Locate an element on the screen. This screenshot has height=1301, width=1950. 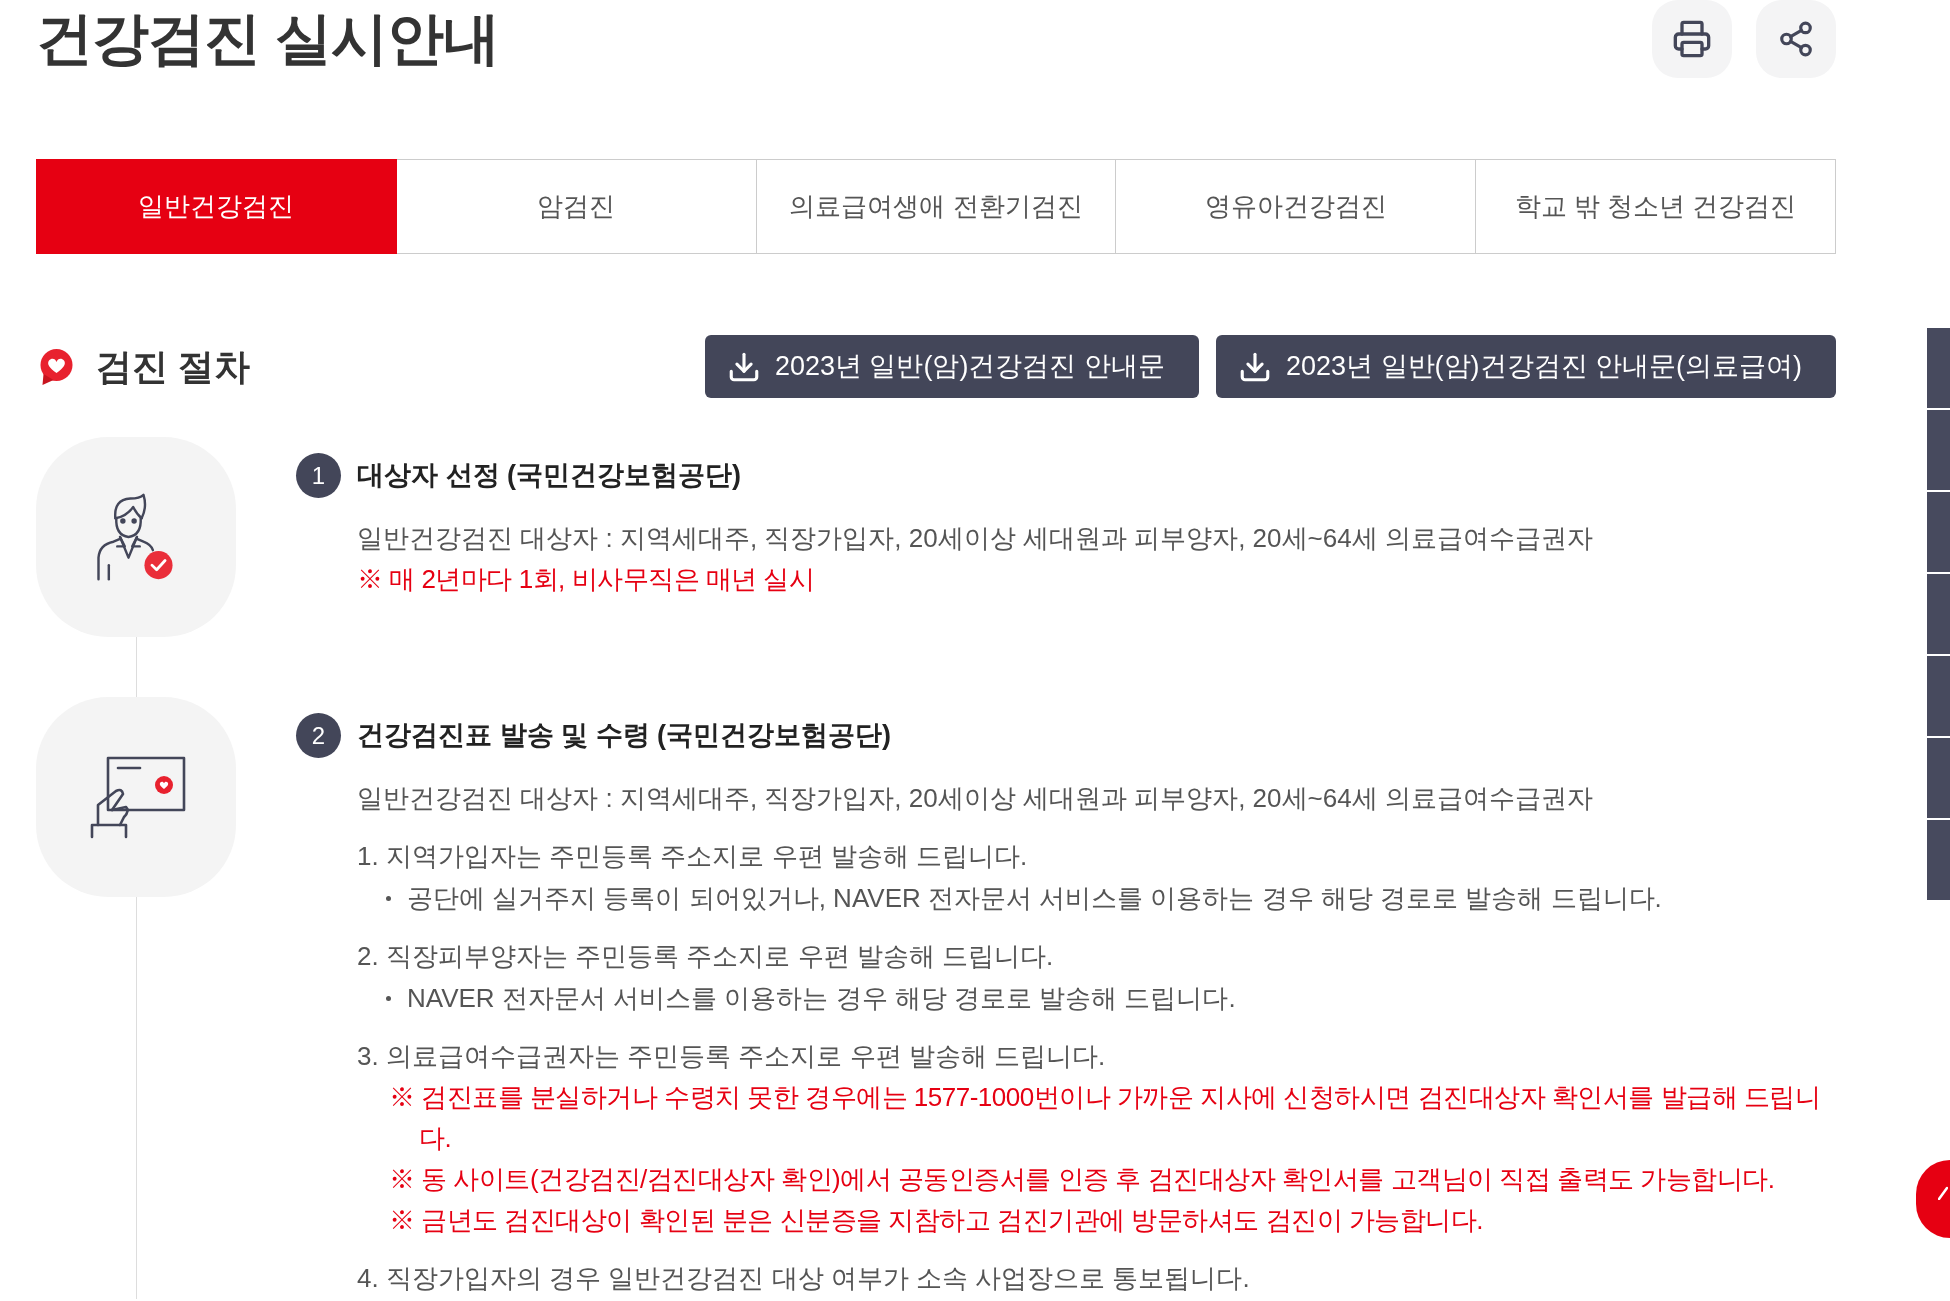
step-title: 건강검진표 발송 및 수령 (국민건강보험공단) is located at coordinates (624, 736).